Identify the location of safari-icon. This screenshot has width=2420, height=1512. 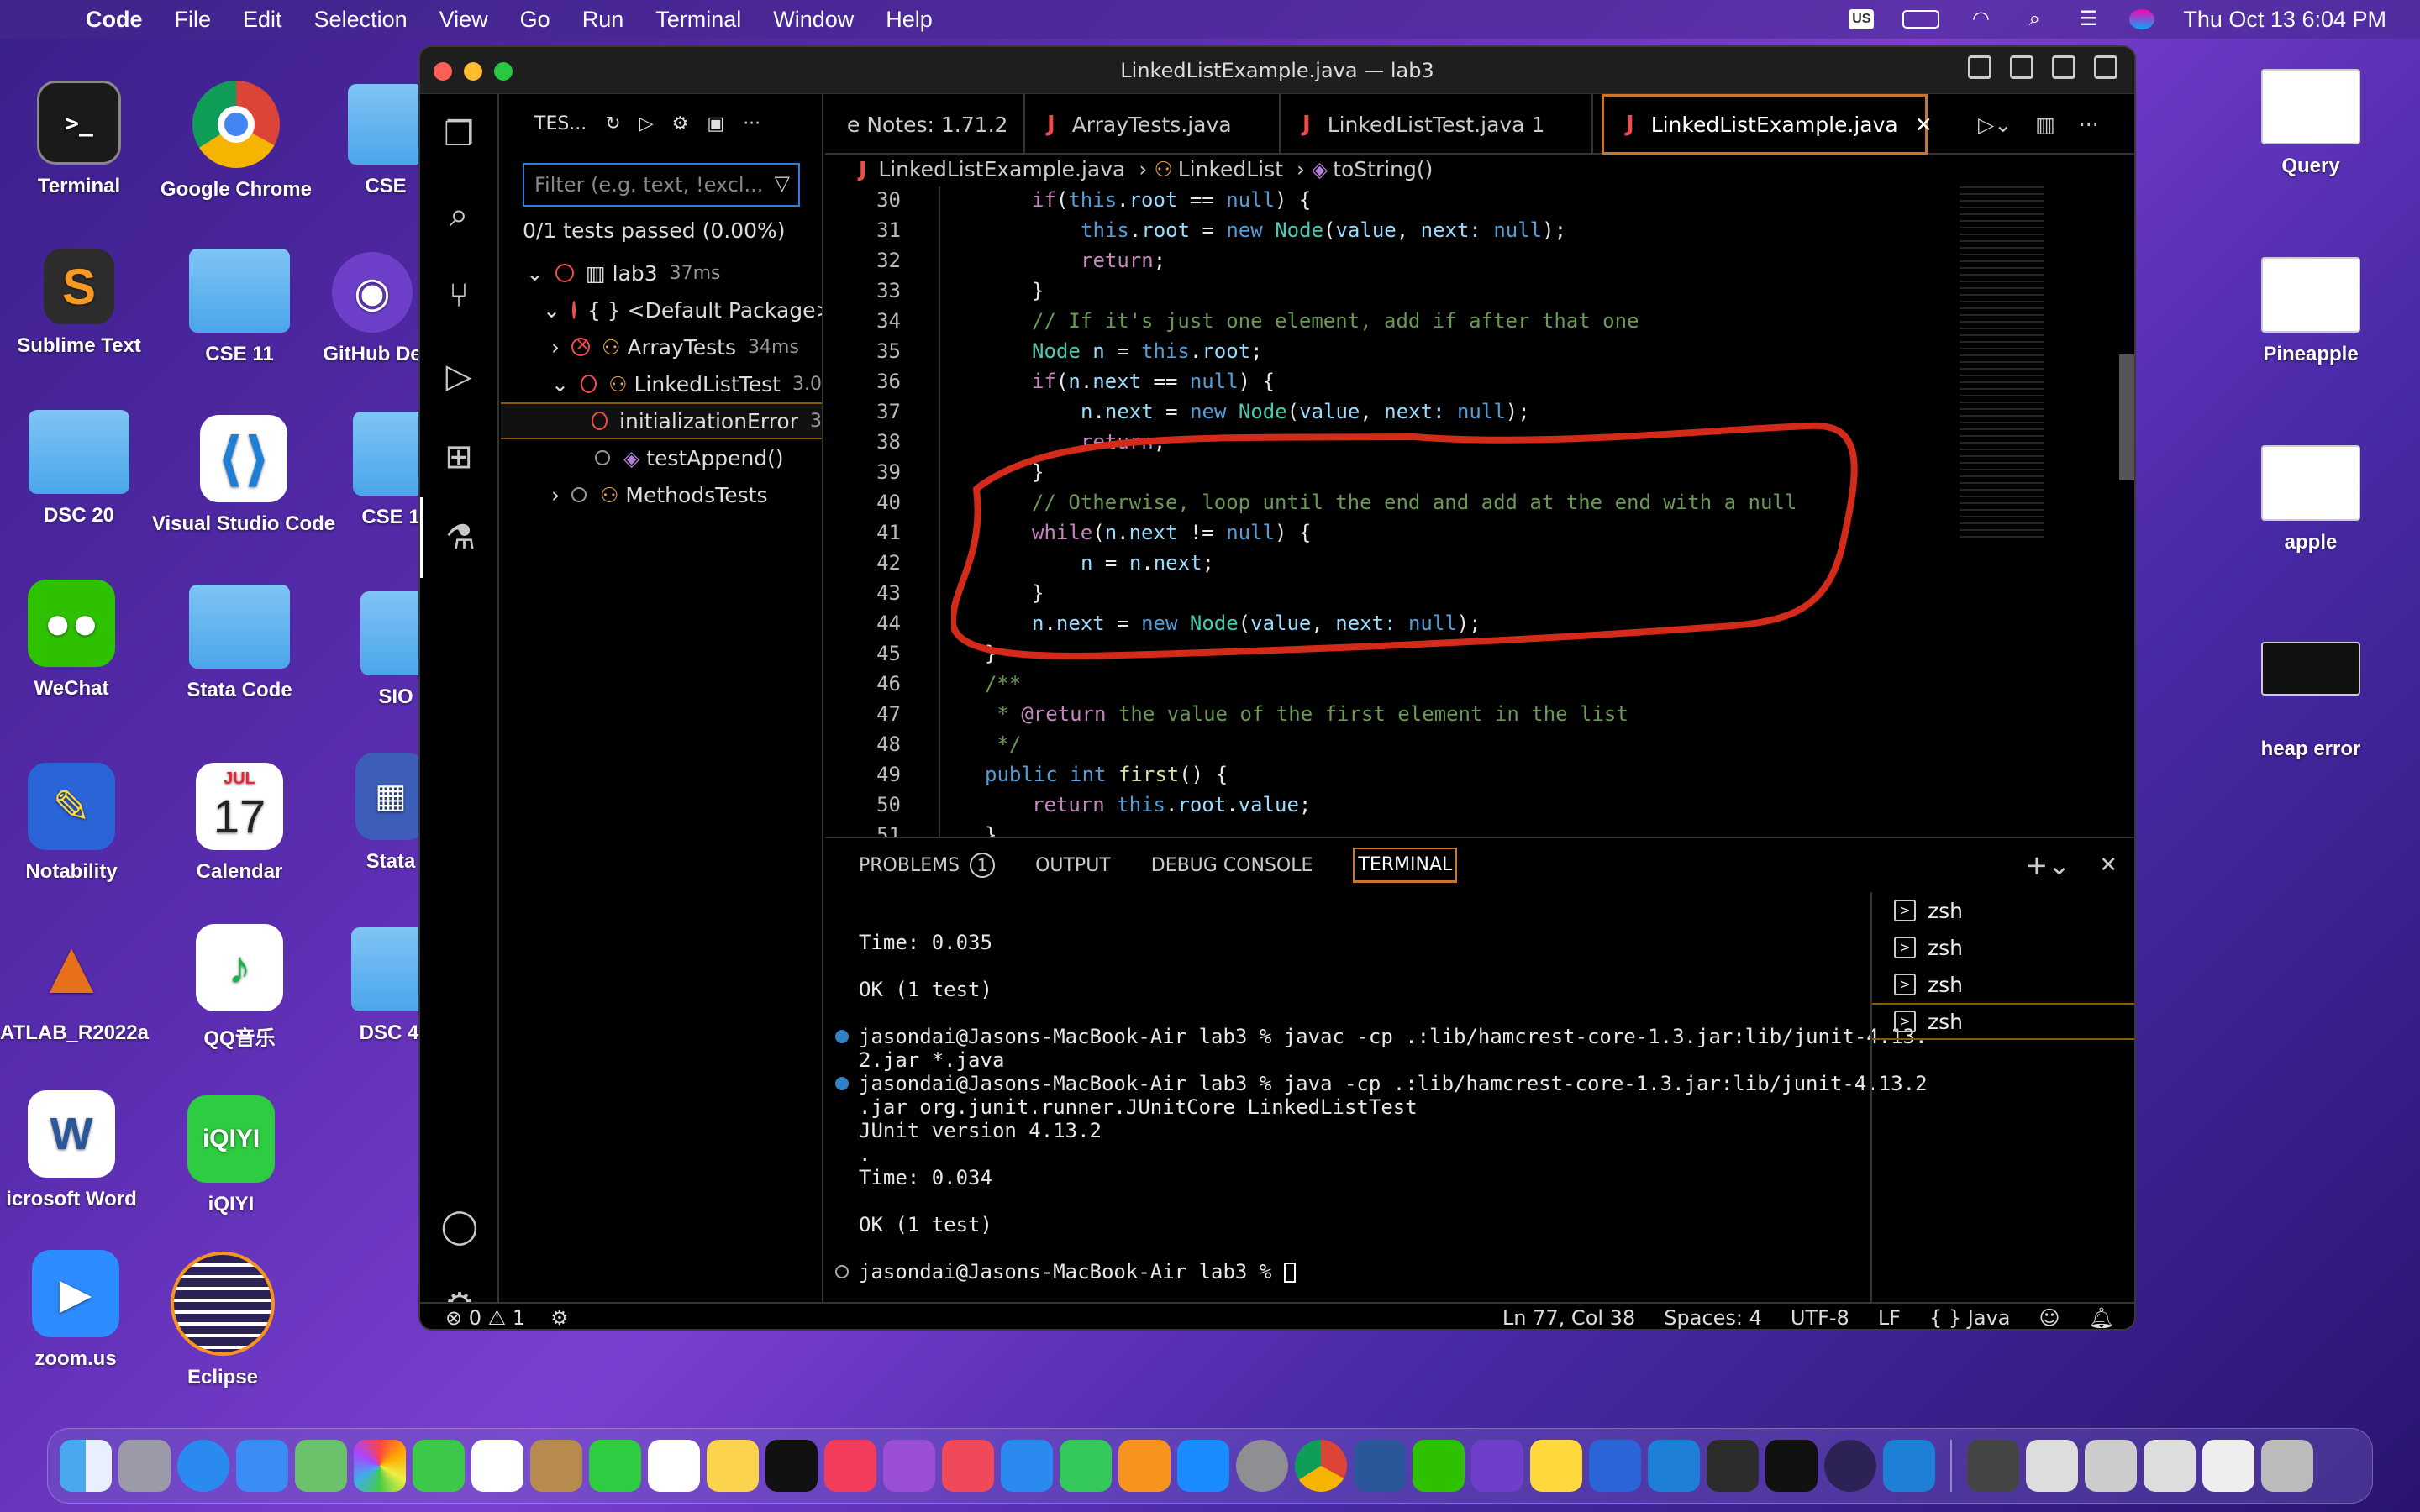
(203, 1466).